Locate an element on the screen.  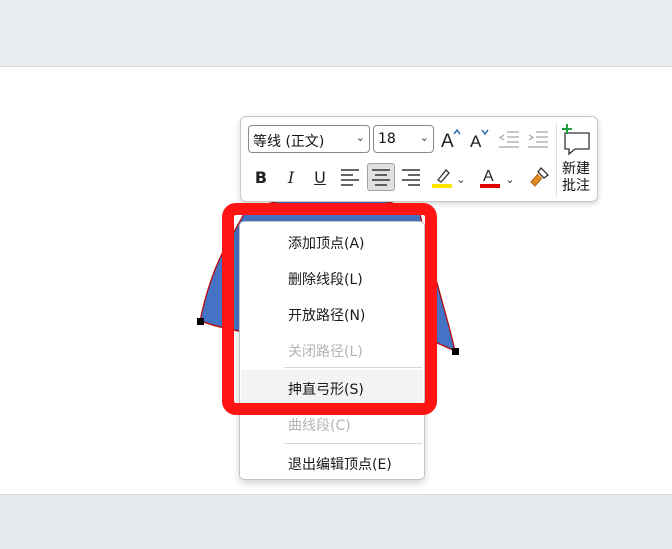
underline-label: U is located at coordinates (320, 177).